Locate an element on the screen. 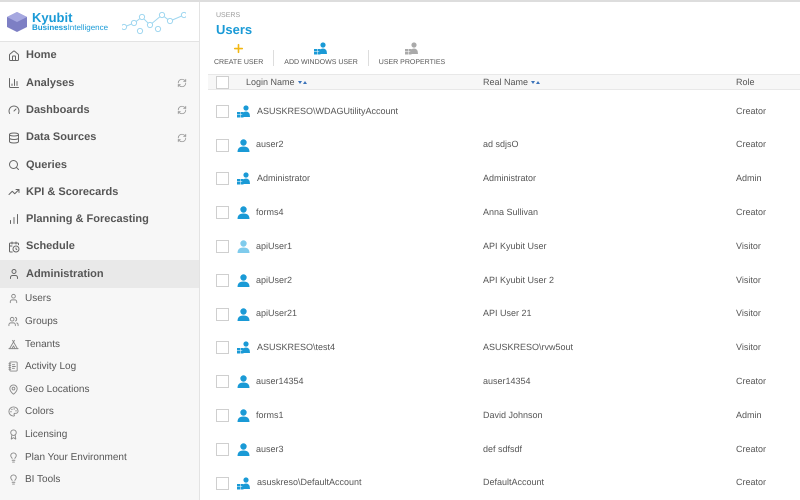 The height and width of the screenshot is (500, 800). submenu-item: Colors is located at coordinates (99, 412).